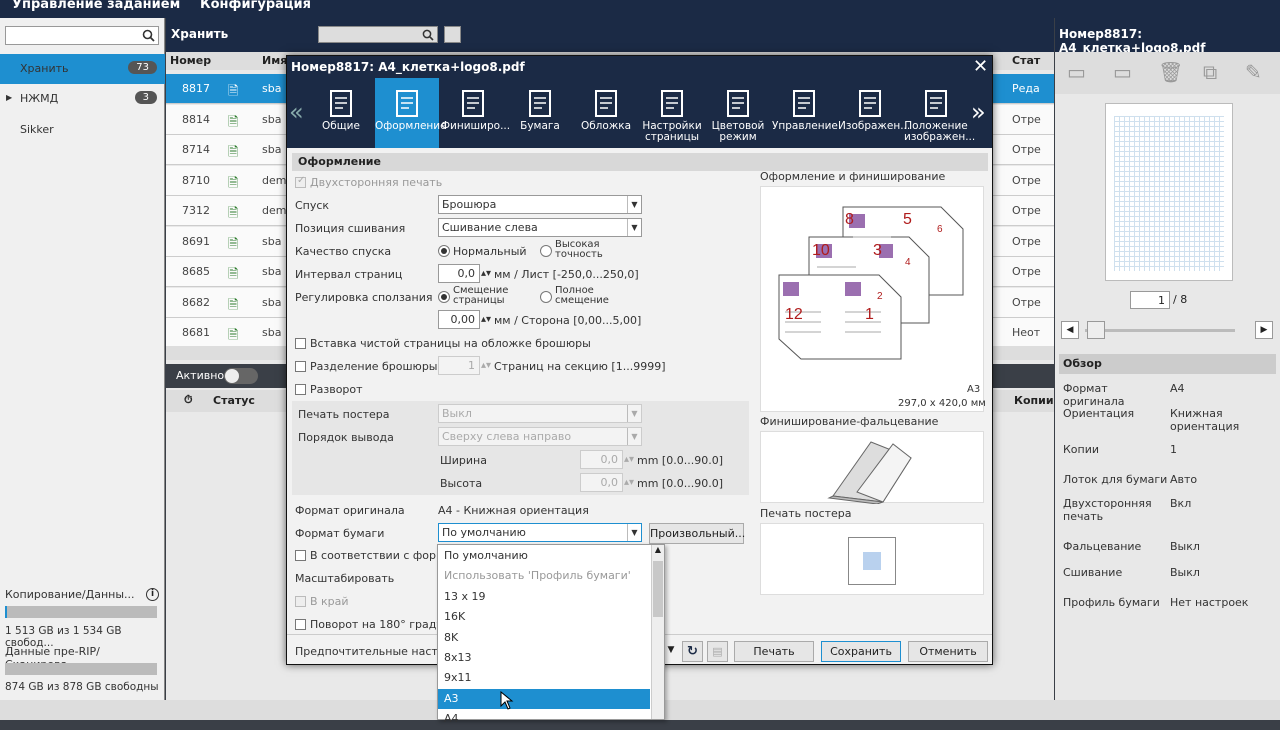 The width and height of the screenshot is (1280, 730). I want to click on creep-spin-icon: ▴▾, so click(486, 319).